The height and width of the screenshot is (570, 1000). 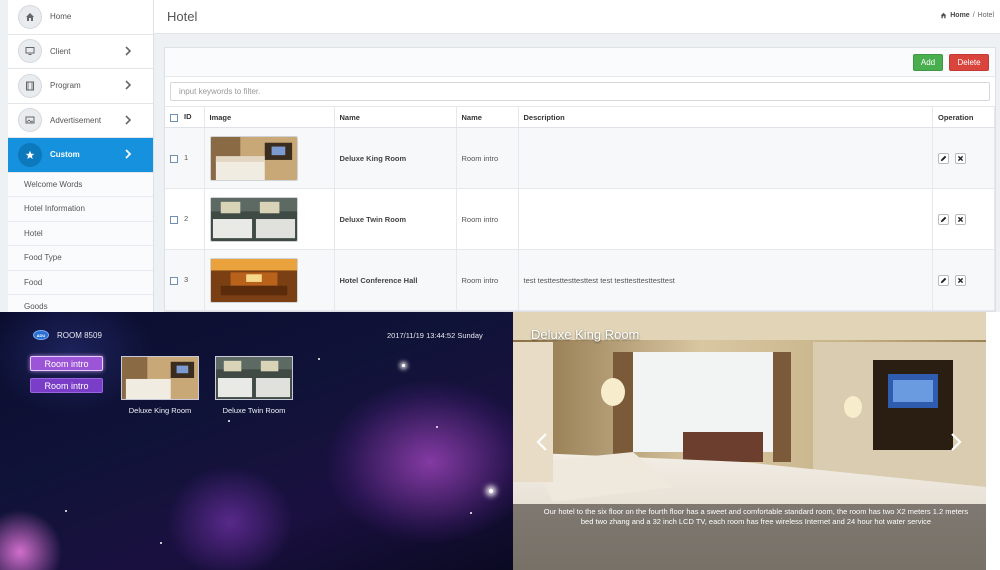 I want to click on sidebar-subitem-welcome-words: Welcome Words, so click(x=80, y=184).